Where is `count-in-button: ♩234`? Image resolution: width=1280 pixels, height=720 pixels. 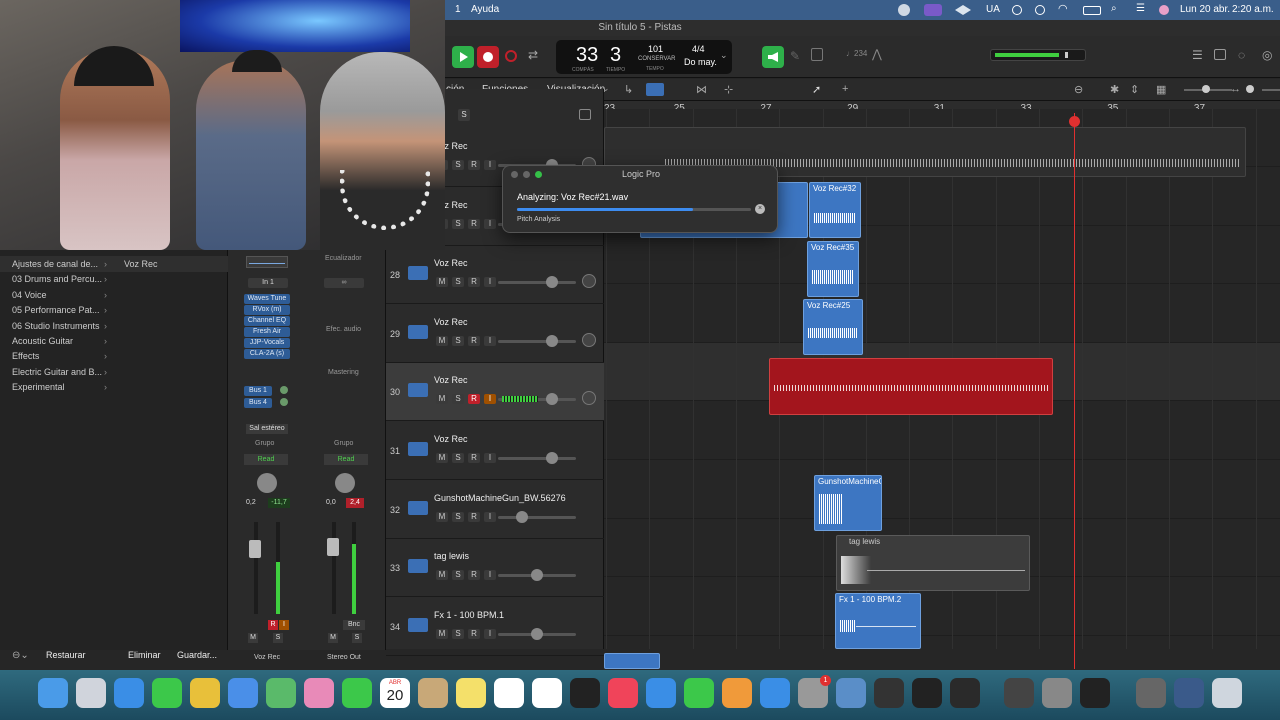
count-in-button: ♩234 is located at coordinates (856, 53).